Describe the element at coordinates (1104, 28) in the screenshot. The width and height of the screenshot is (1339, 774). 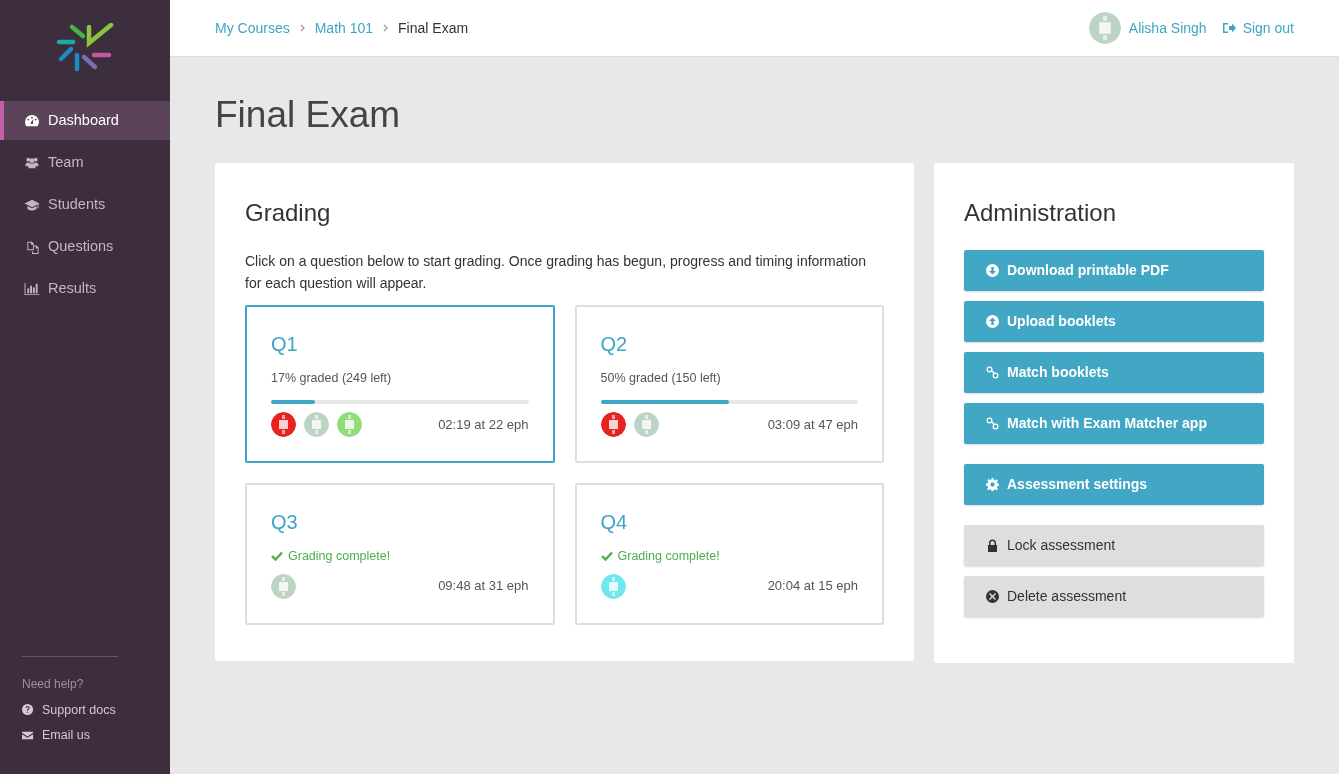
I see `avatar` at that location.